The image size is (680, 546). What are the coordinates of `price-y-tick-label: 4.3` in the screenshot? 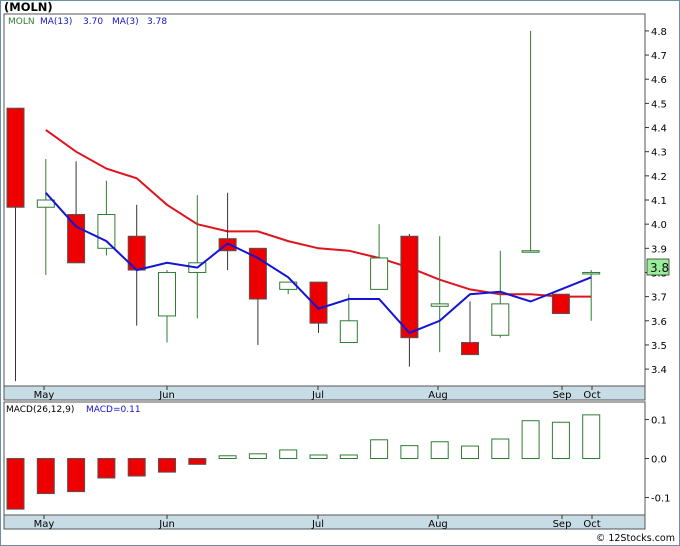 It's located at (659, 153).